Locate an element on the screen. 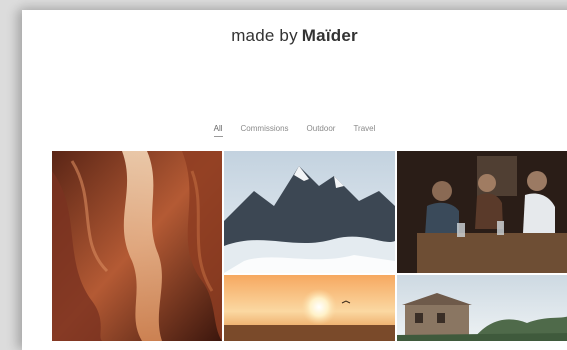  filter-outdoor: Outdoor is located at coordinates (321, 130).